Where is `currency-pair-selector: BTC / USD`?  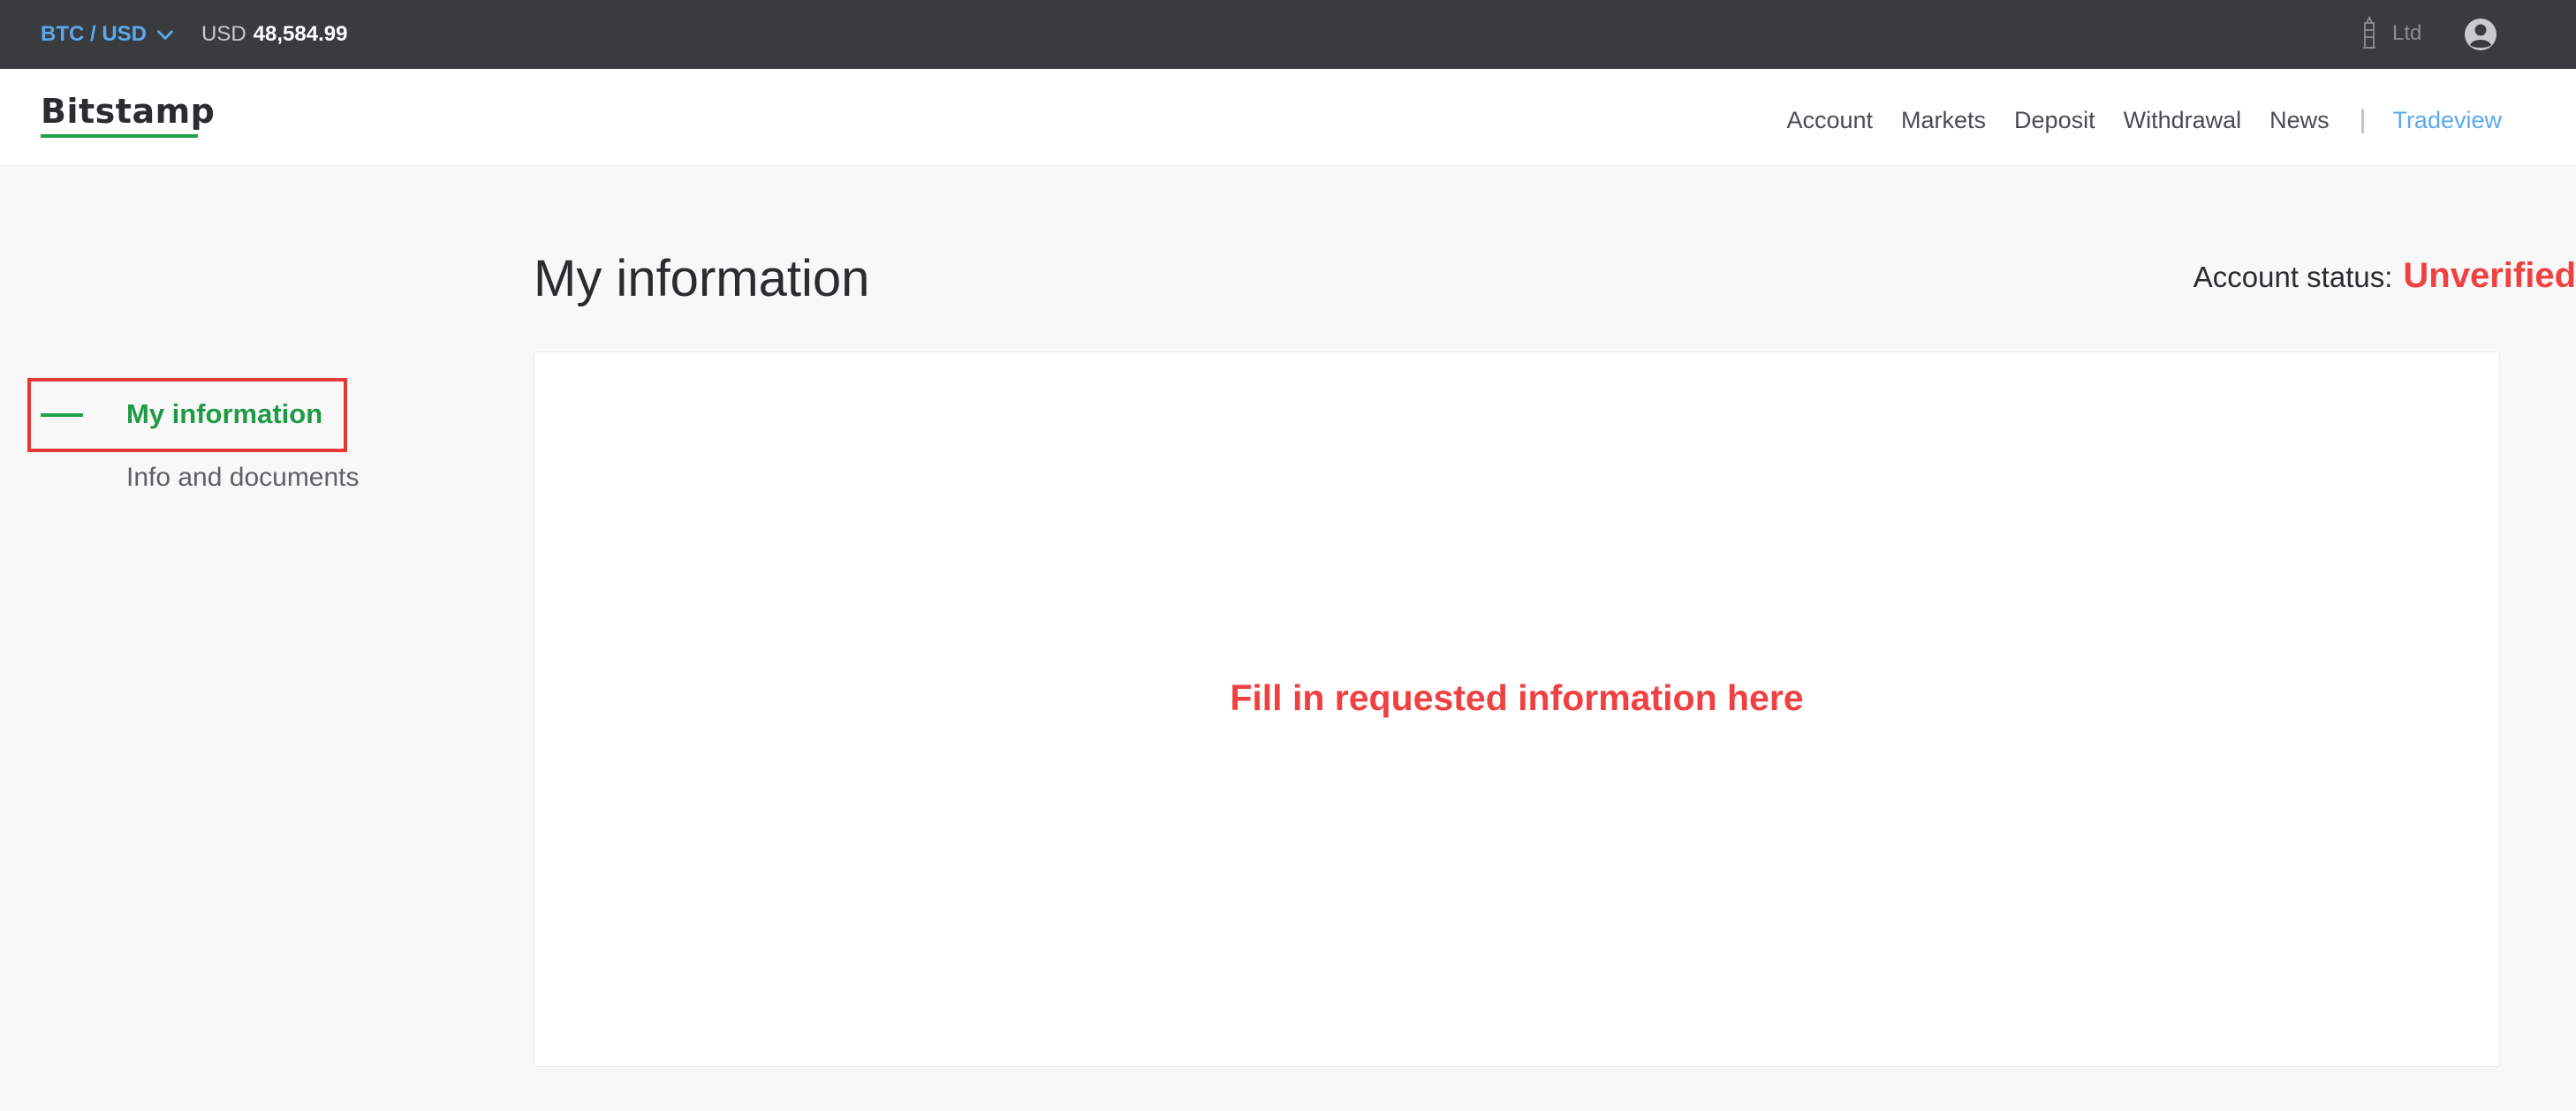 currency-pair-selector: BTC / USD is located at coordinates (109, 34).